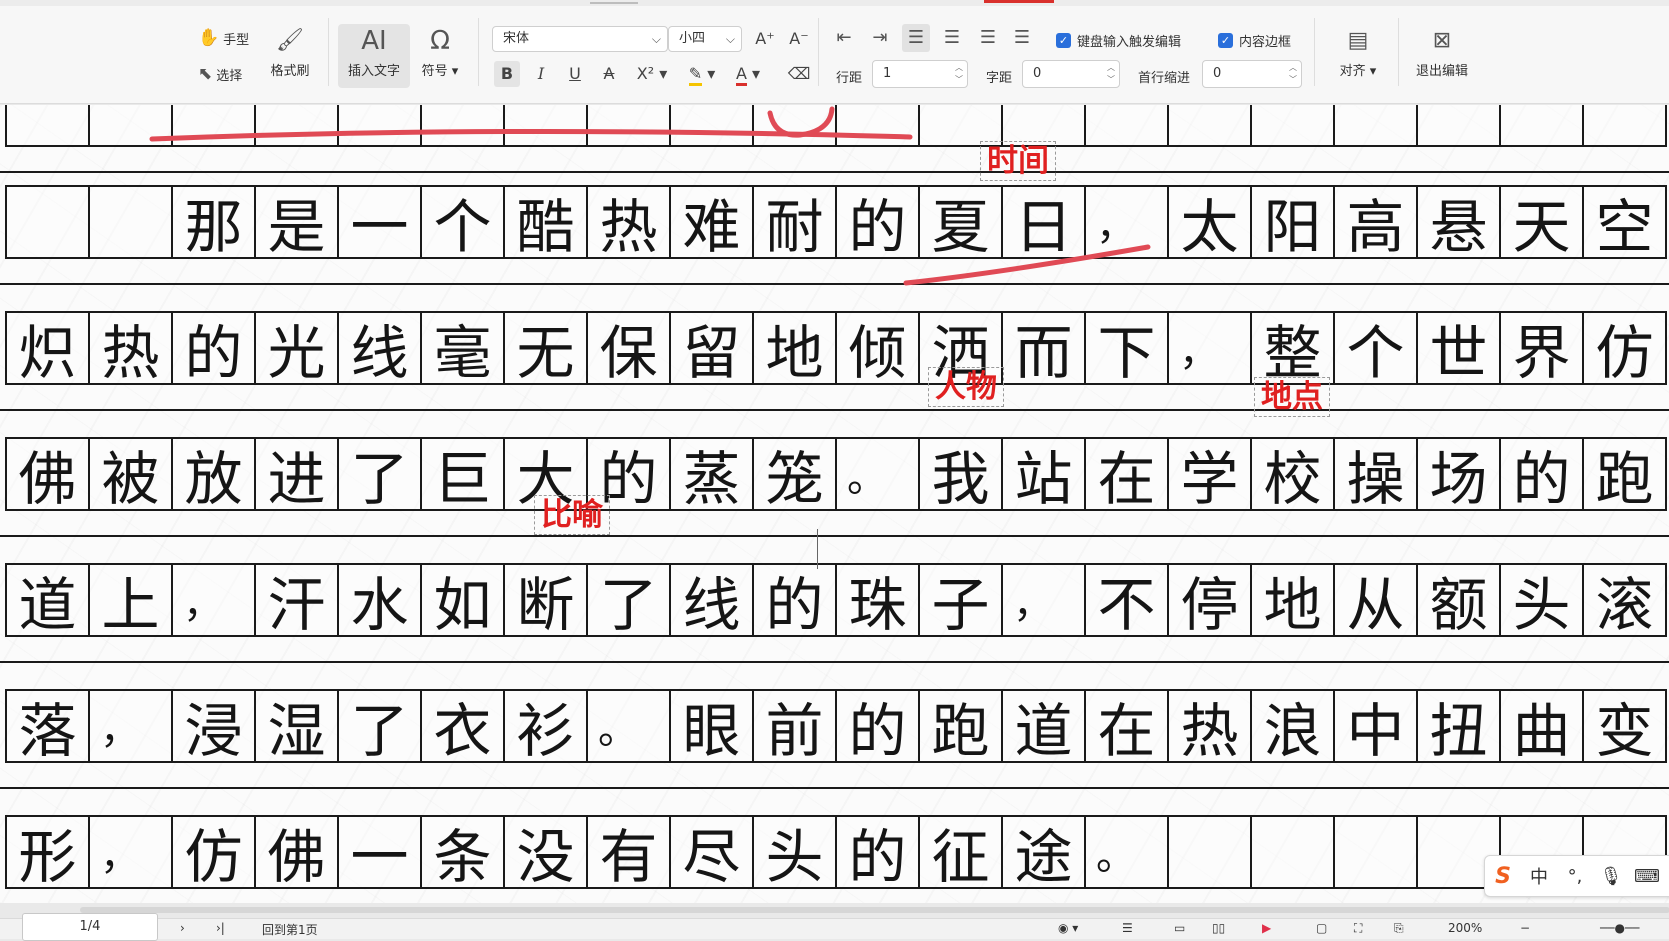  What do you see at coordinates (1068, 928) in the screenshot?
I see `eye-icon: ◉ ▾` at bounding box center [1068, 928].